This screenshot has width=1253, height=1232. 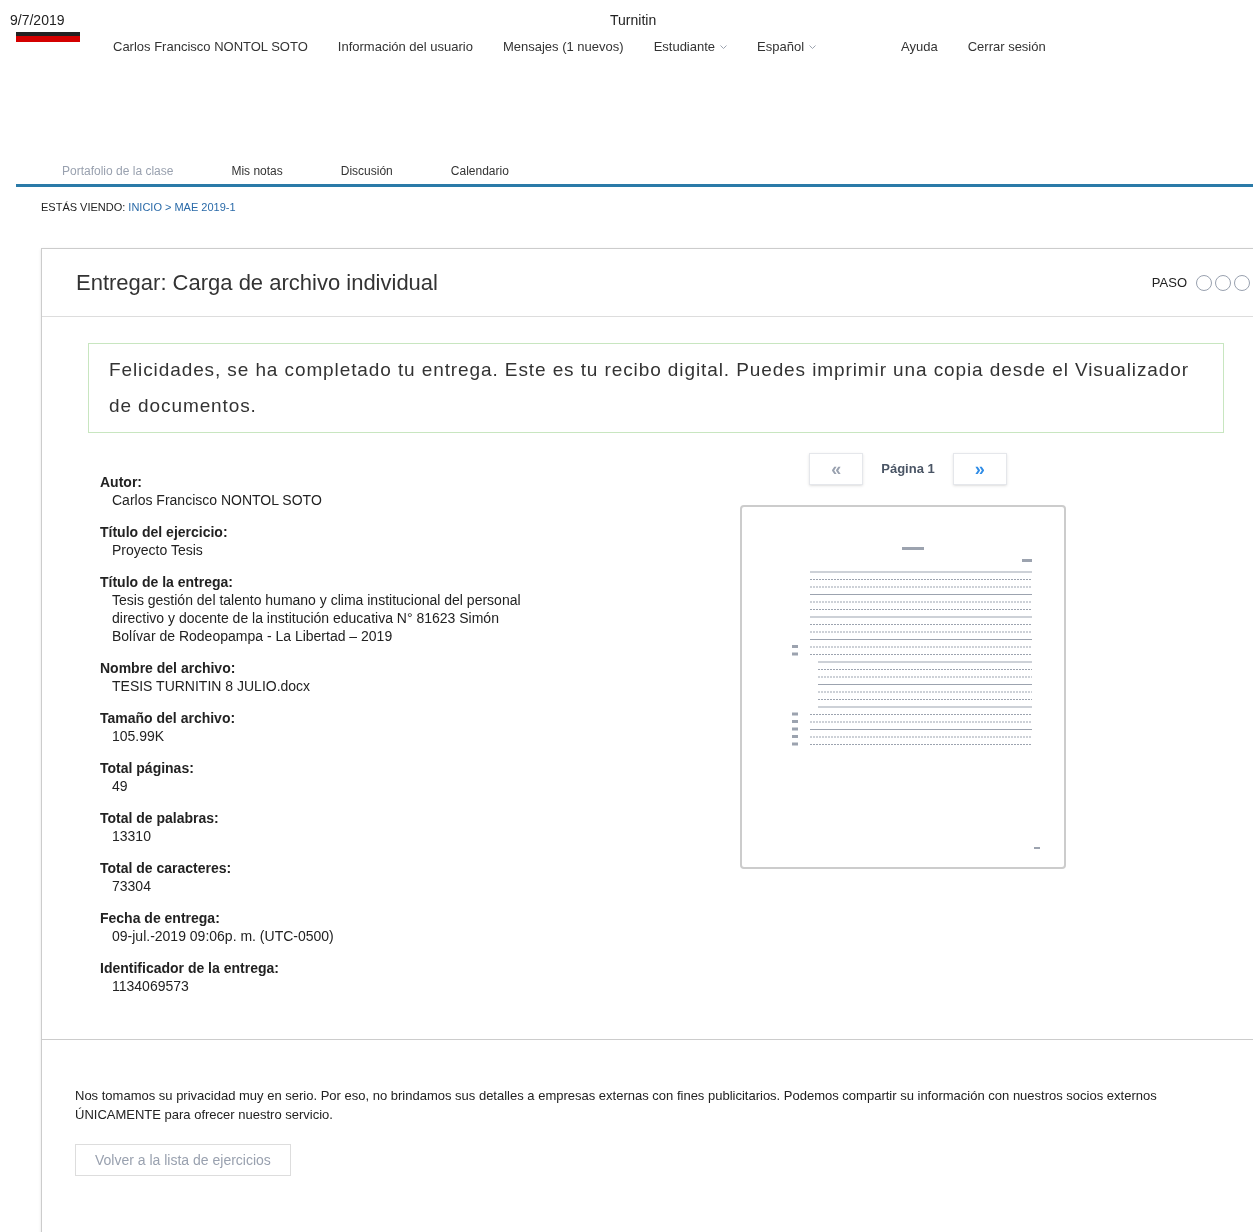 What do you see at coordinates (168, 668) in the screenshot?
I see `detail-label: Nombre del archivo:` at bounding box center [168, 668].